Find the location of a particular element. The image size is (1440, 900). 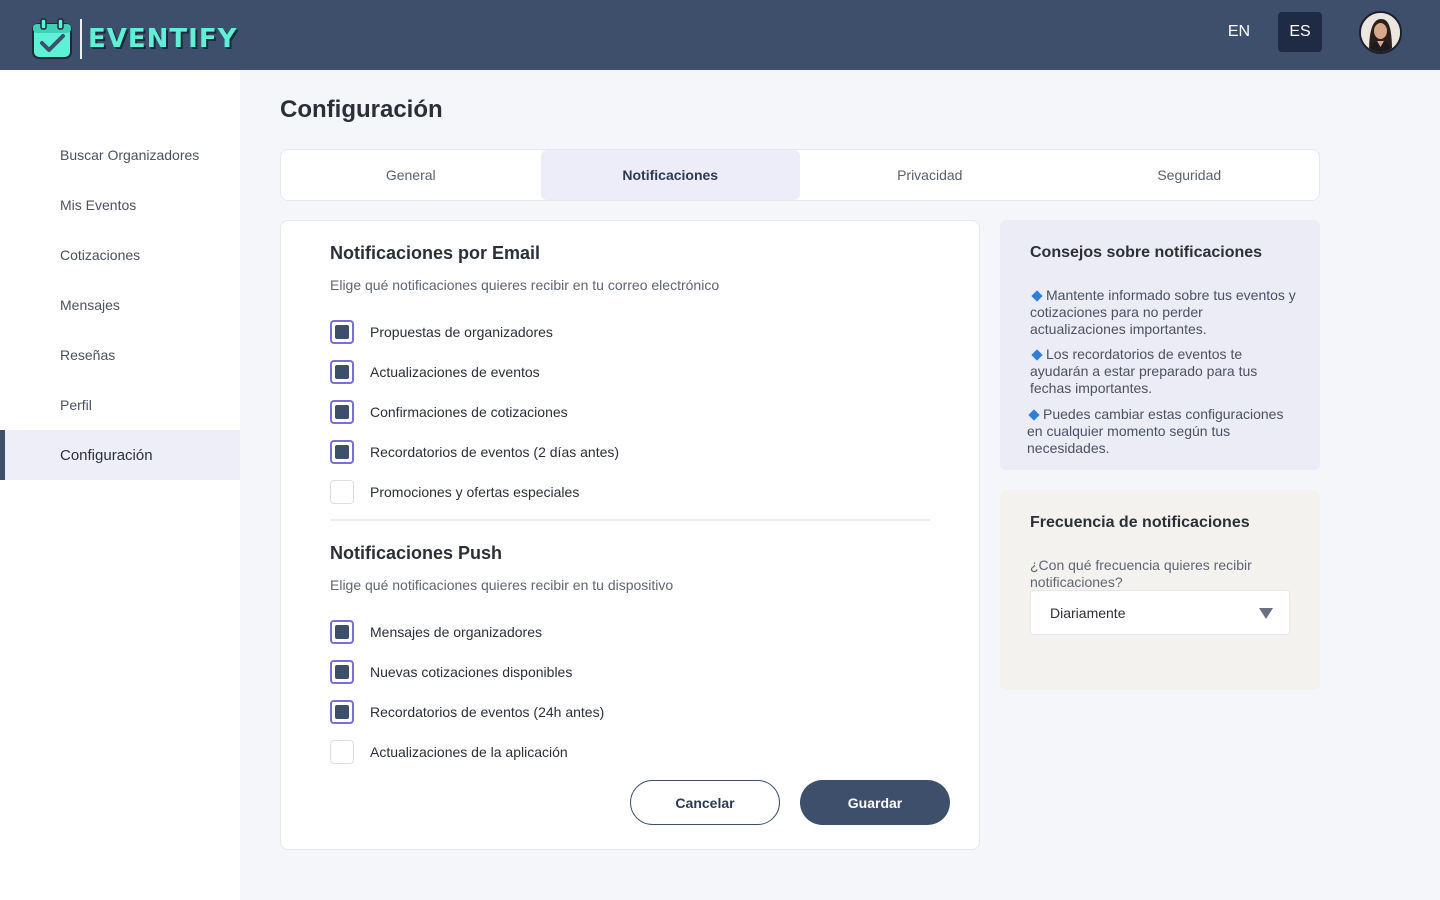

option-label: Recordatorios de eventos (2 días antes) is located at coordinates (495, 452).